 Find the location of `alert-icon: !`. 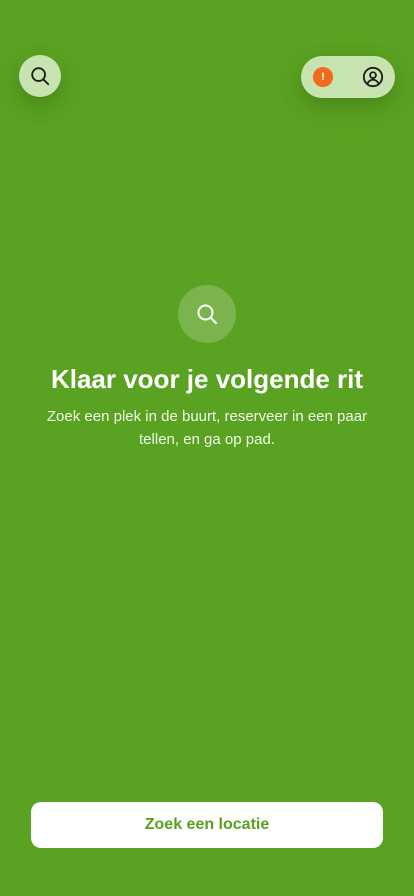

alert-icon: ! is located at coordinates (323, 76).